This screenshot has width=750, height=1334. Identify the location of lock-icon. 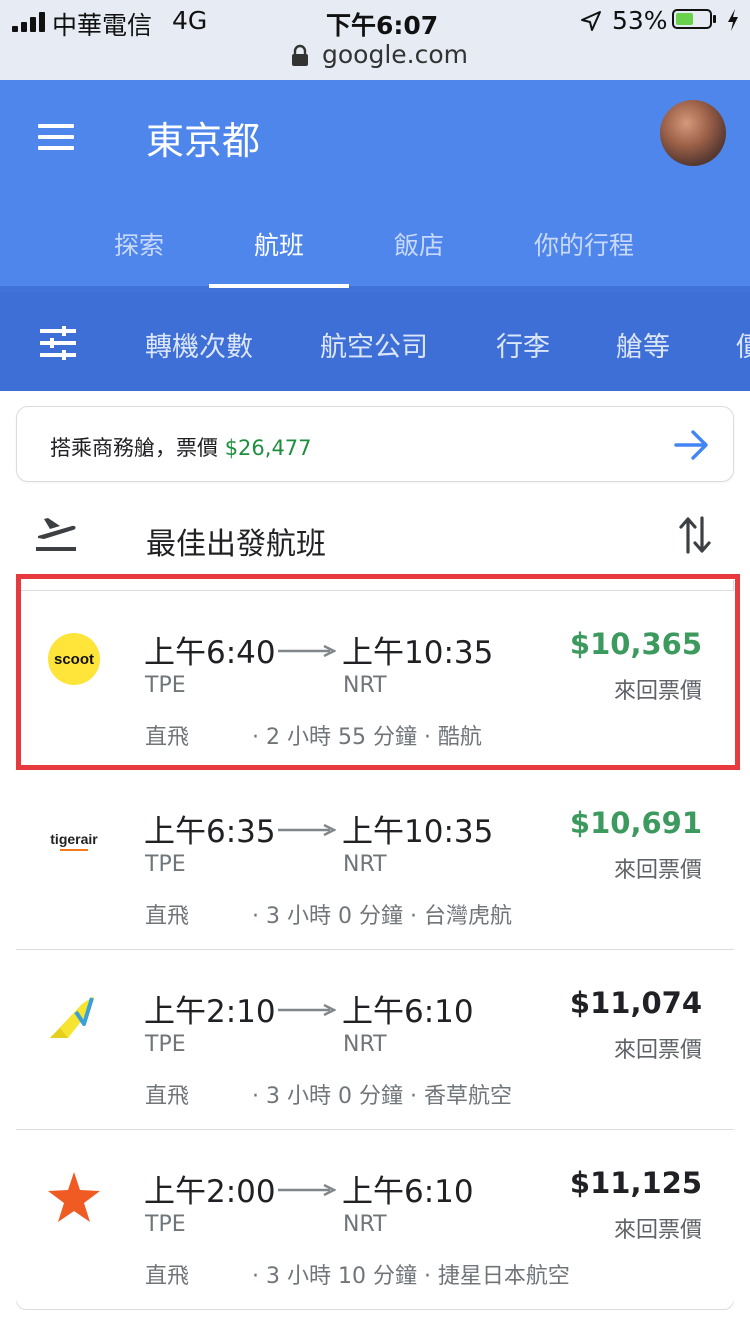
(300, 55).